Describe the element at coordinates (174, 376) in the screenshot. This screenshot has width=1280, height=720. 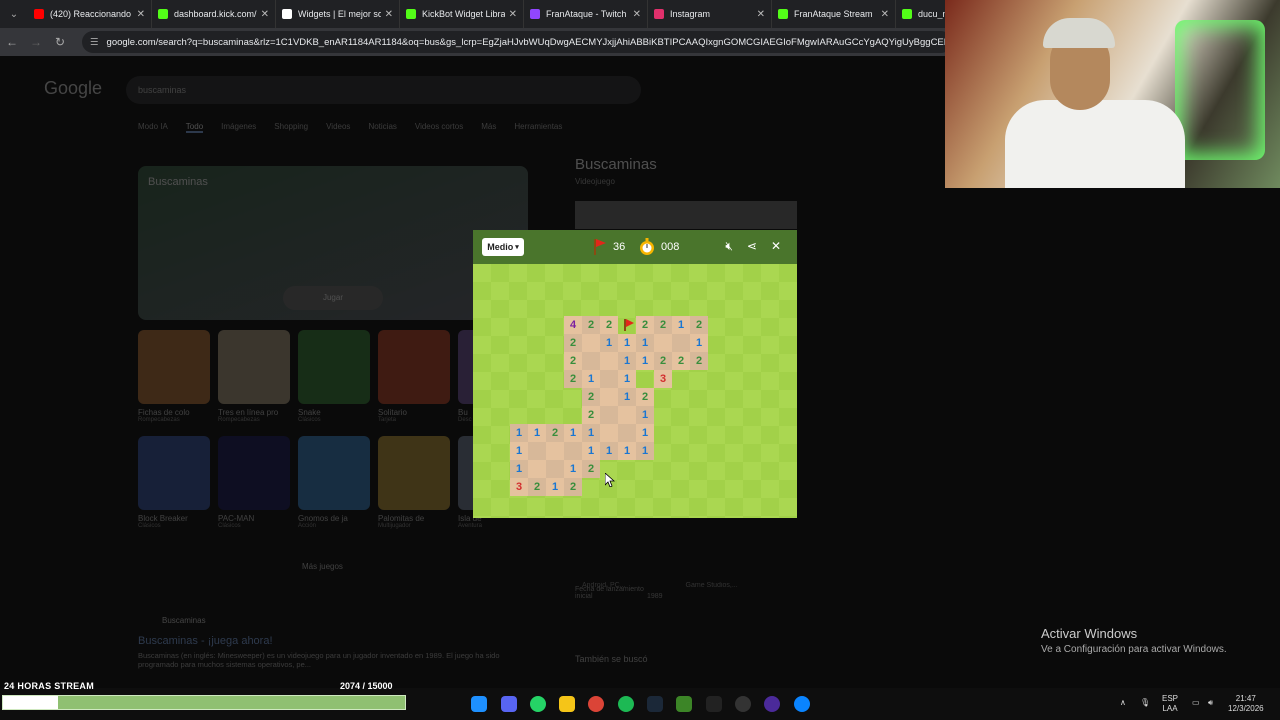
I see `game-thumbnail: Fichas de colo Rompecabezas` at that location.